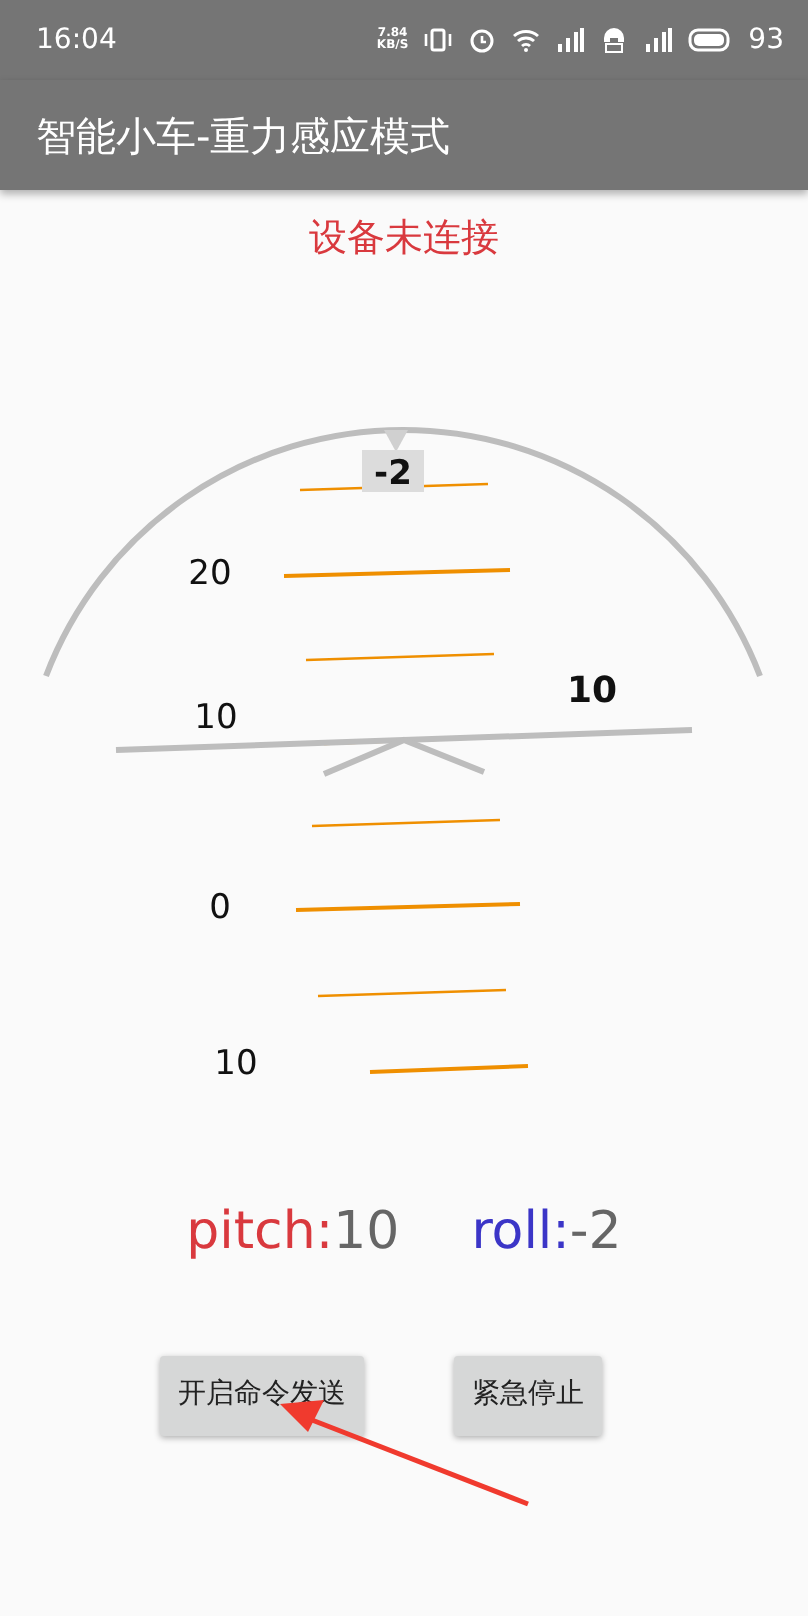 The height and width of the screenshot is (1616, 808). Describe the element at coordinates (293, 1232) in the screenshot. I see `reading-text: pitch:10` at that location.